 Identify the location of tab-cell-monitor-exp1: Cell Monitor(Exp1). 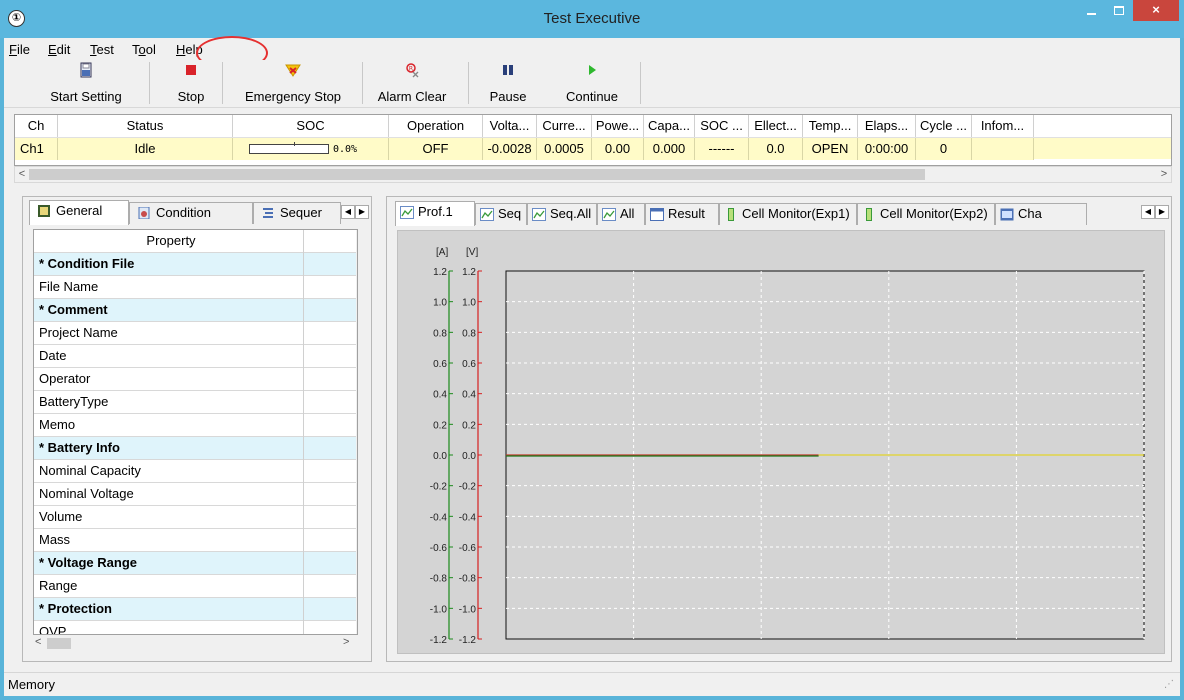
(788, 214).